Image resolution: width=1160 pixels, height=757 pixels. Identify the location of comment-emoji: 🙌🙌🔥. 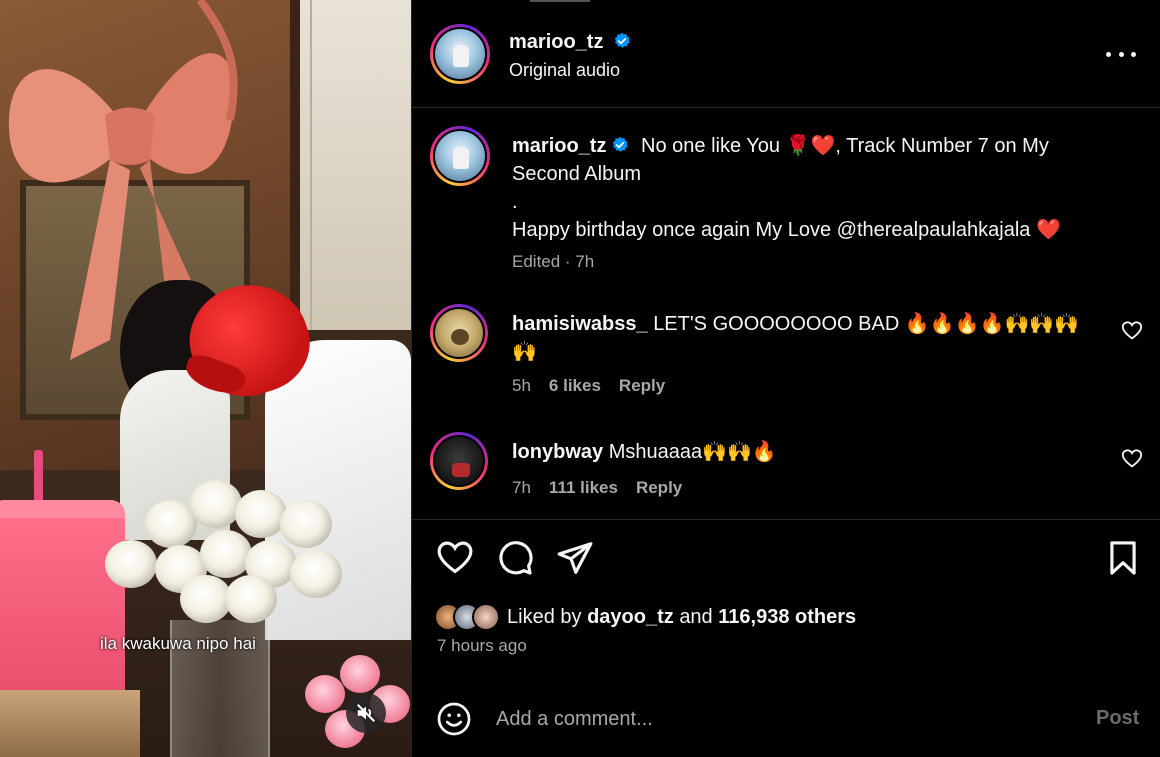
(739, 452).